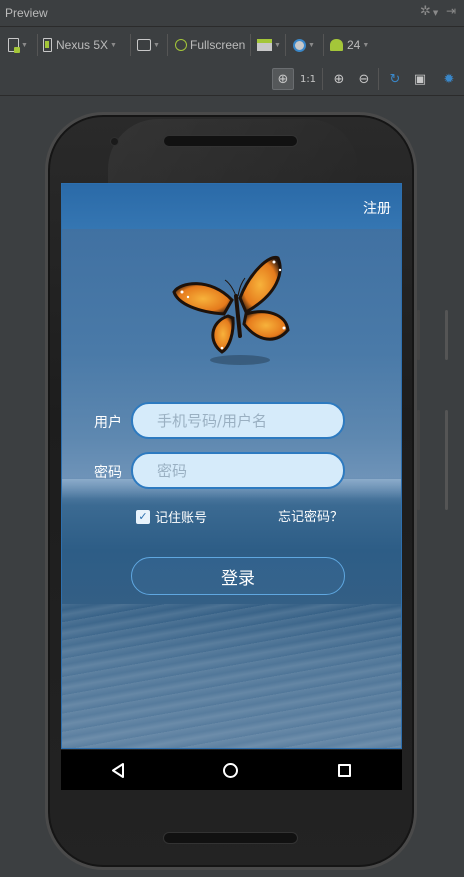  What do you see at coordinates (308, 79) in the screenshot?
I see `actual-size-icon: 1:1` at bounding box center [308, 79].